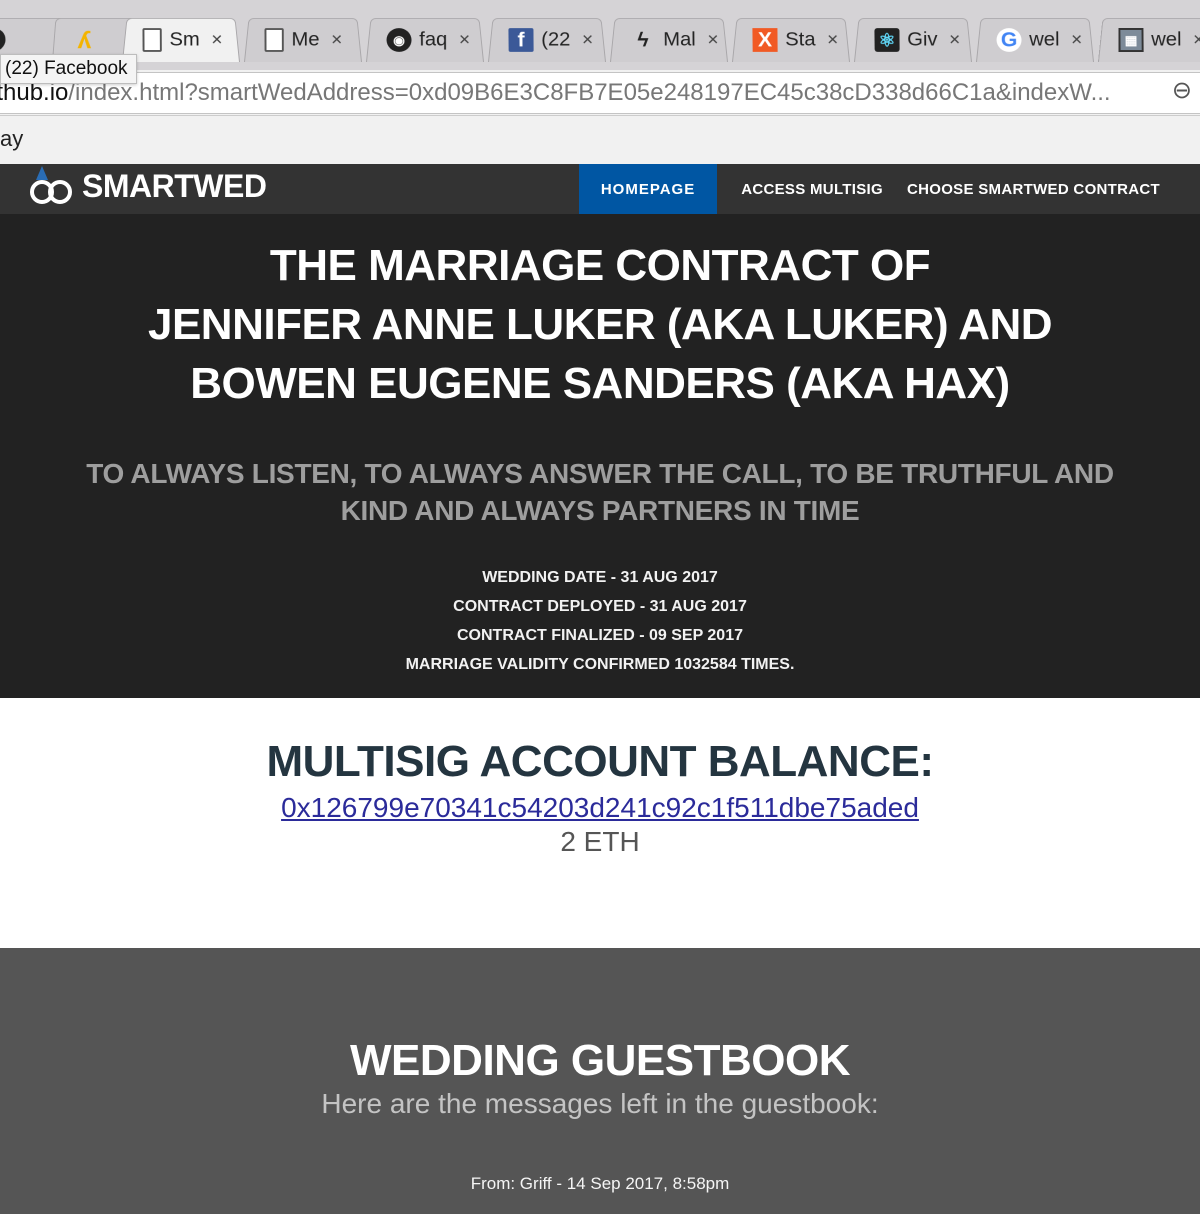 This screenshot has height=1214, width=1200. I want to click on browser-tab: ▦ wel ×, so click(1149, 39).